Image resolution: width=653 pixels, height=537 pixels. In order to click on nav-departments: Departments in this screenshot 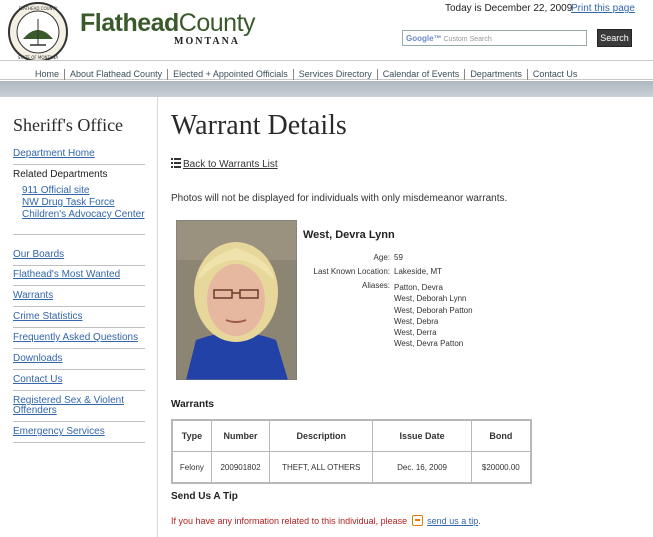, I will do `click(495, 74)`.